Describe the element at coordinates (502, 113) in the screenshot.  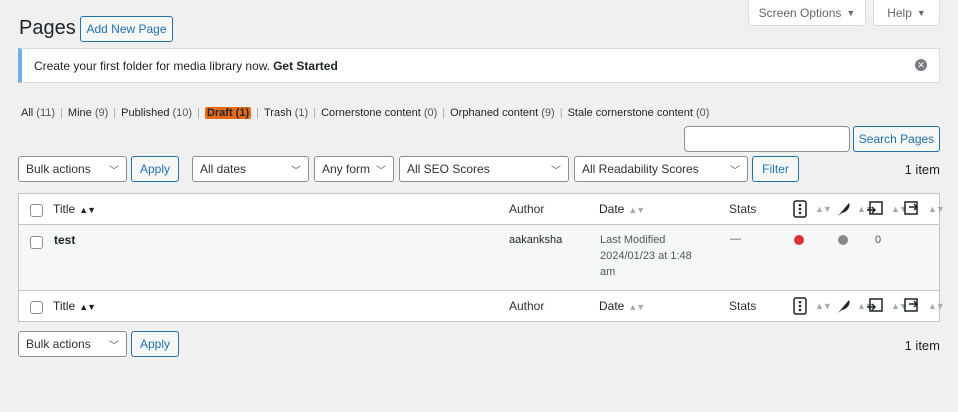
I see `view-orphaned: Orphaned content (9)` at that location.